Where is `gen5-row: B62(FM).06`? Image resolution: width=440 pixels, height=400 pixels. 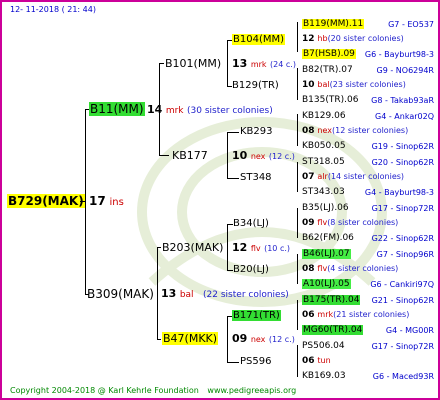 gen5-row: B62(FM).06 is located at coordinates (328, 238).